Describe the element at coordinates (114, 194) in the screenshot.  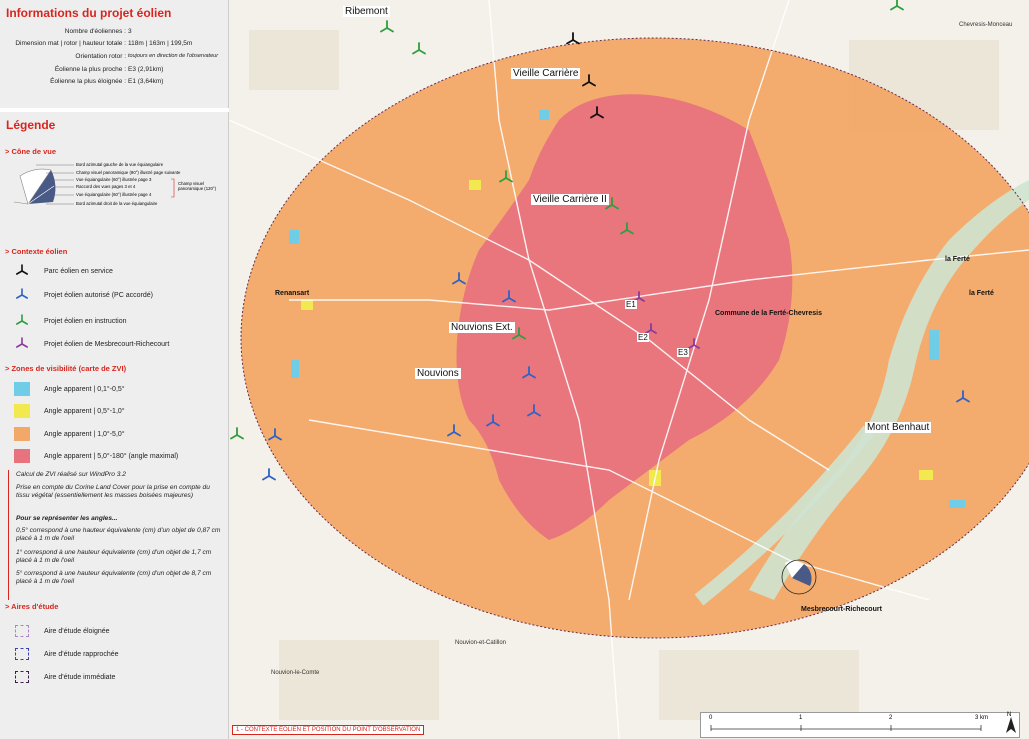
I see `cone-label-5: Vue équiangulaire (60°) illustrée page 4` at that location.